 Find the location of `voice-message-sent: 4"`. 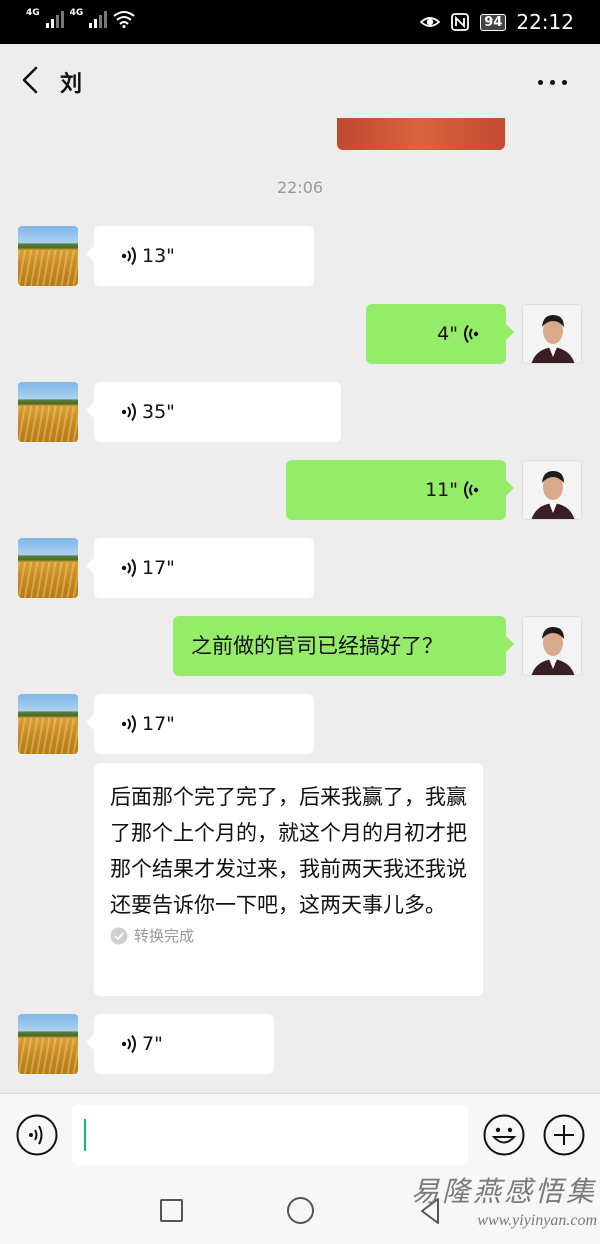

voice-message-sent: 4" is located at coordinates (440, 334).